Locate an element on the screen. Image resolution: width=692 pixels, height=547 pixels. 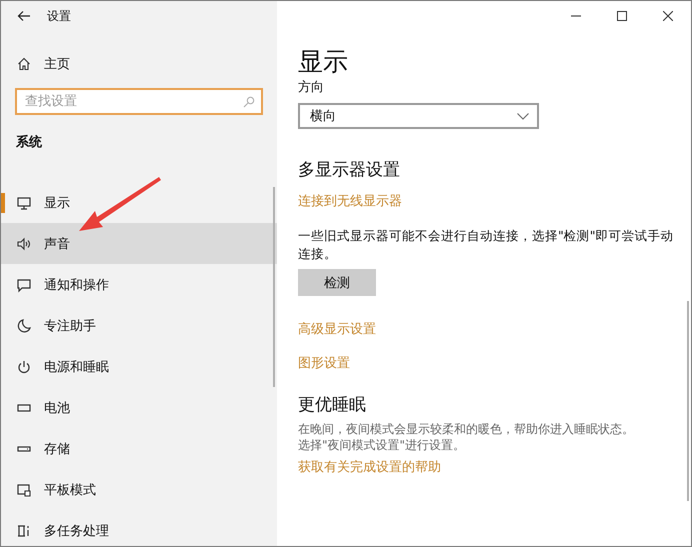
chevron-down-icon is located at coordinates (523, 116).